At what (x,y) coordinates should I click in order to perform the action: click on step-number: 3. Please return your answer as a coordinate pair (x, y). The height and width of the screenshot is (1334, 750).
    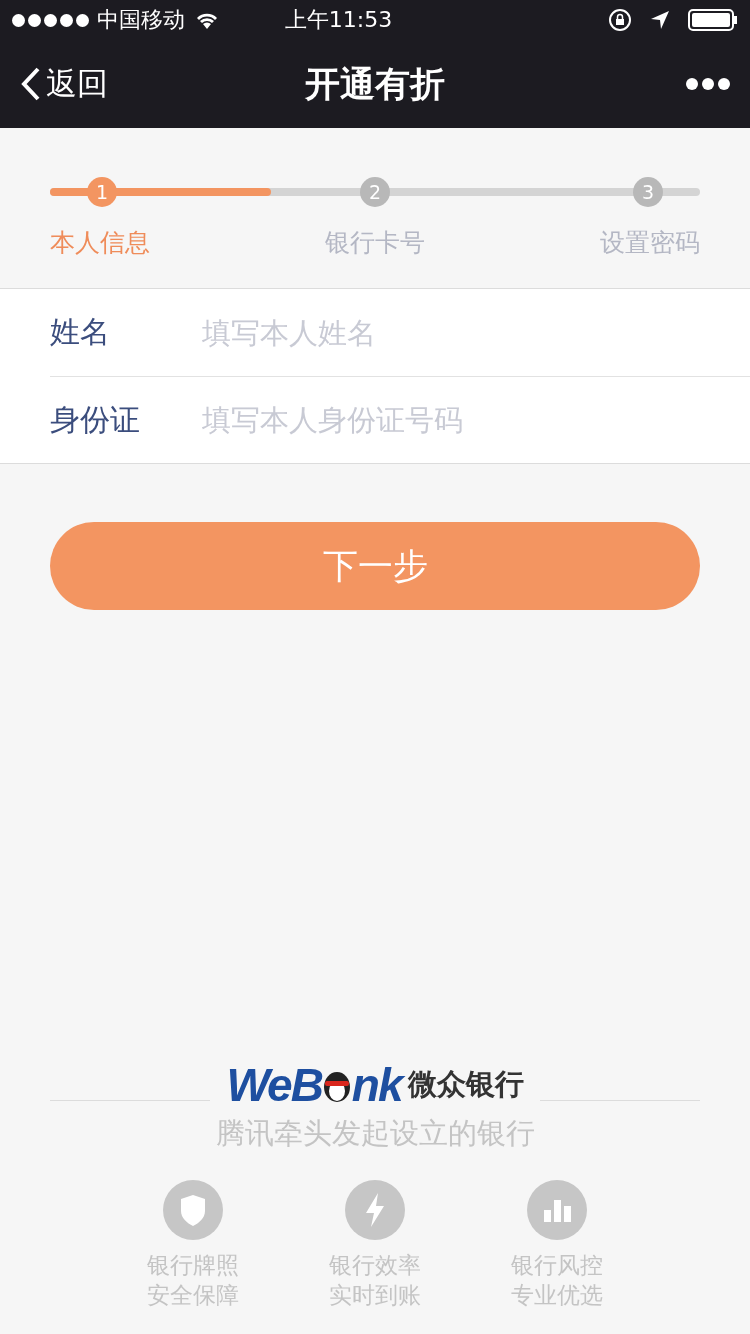
    Looking at the image, I should click on (648, 192).